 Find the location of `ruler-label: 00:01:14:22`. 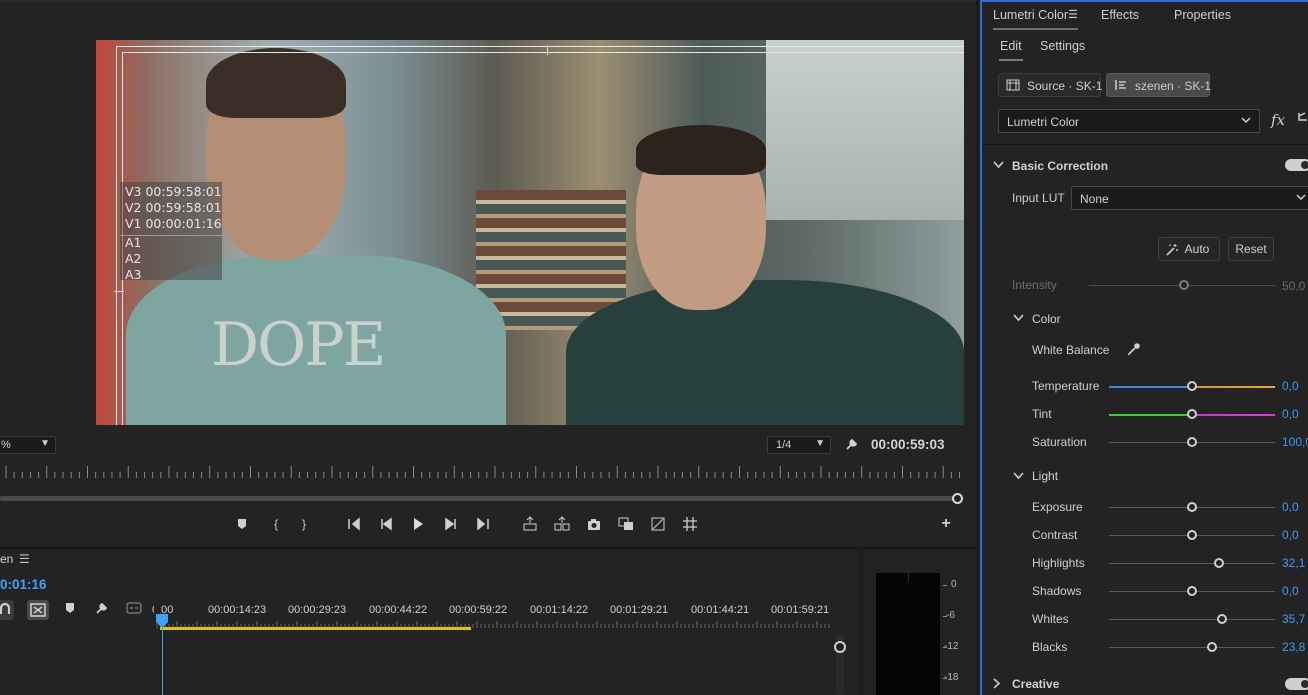

ruler-label: 00:01:14:22 is located at coordinates (559, 610).